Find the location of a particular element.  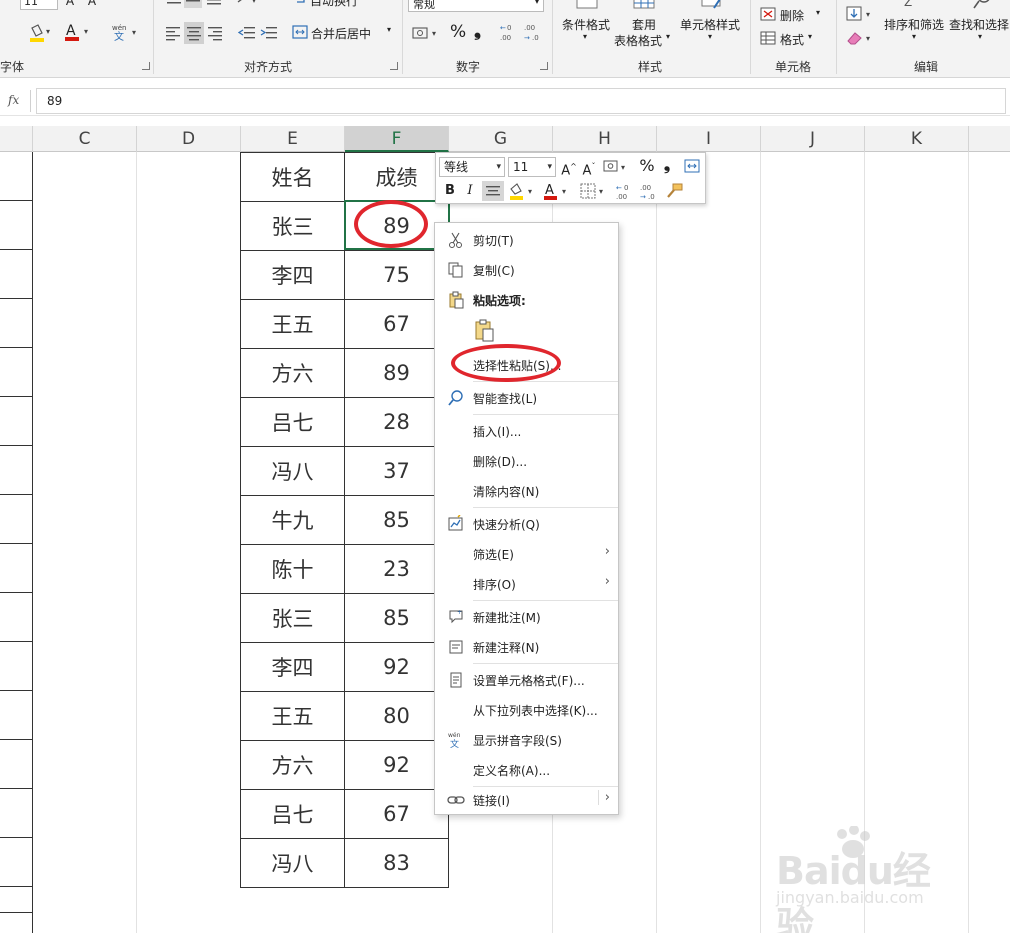

menu-item-cut: 剪切(T) is located at coordinates (526, 240).